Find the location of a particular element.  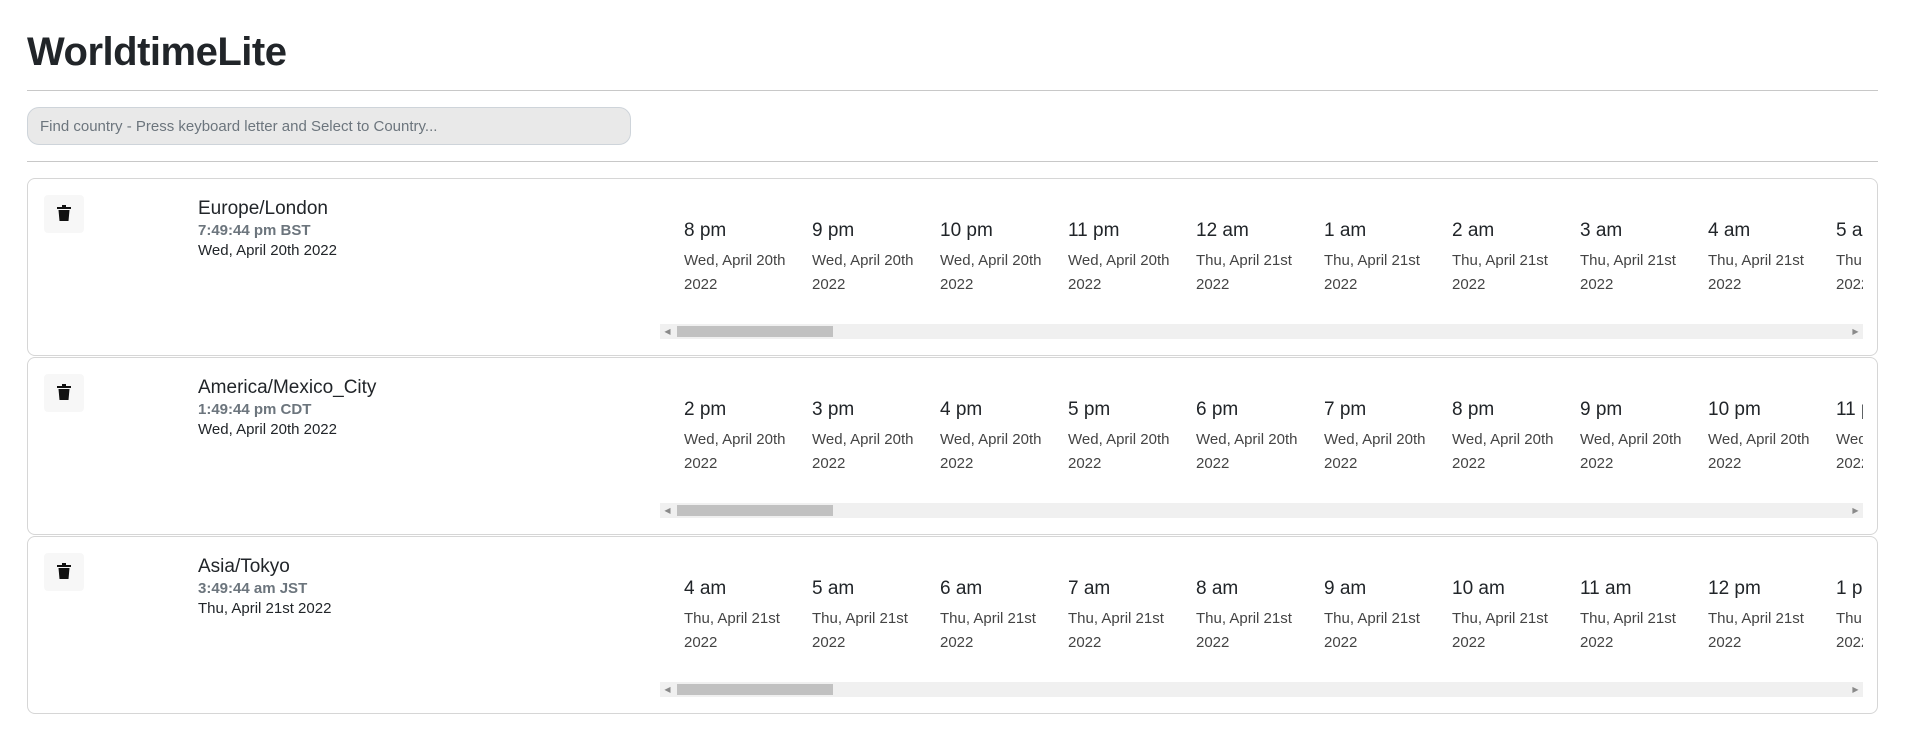

hour-slot: 2 am Thu, April 21st 2022 is located at coordinates (1516, 258).